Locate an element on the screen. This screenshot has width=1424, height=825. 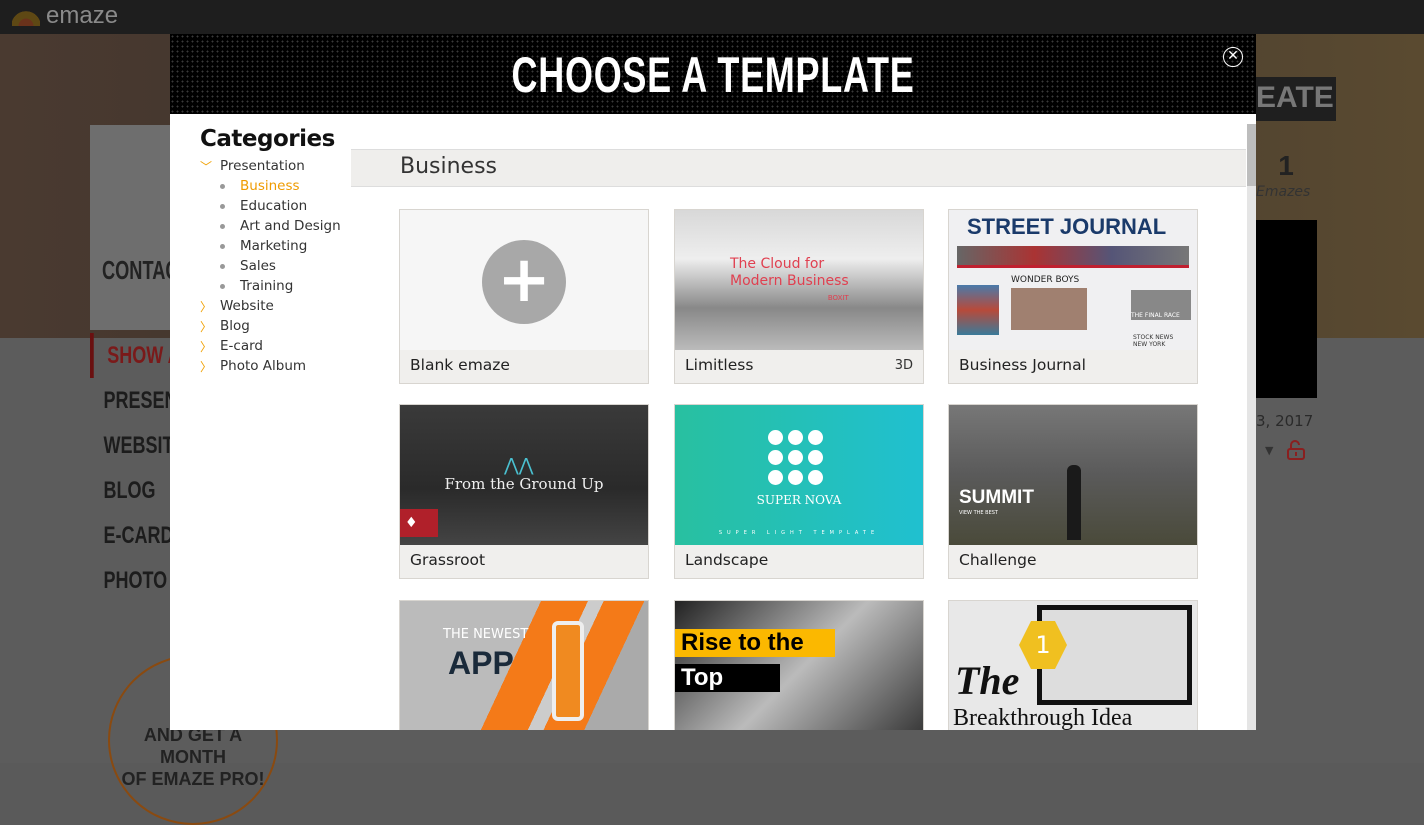
background-nav-item: PRESENT is located at coordinates (138, 400).